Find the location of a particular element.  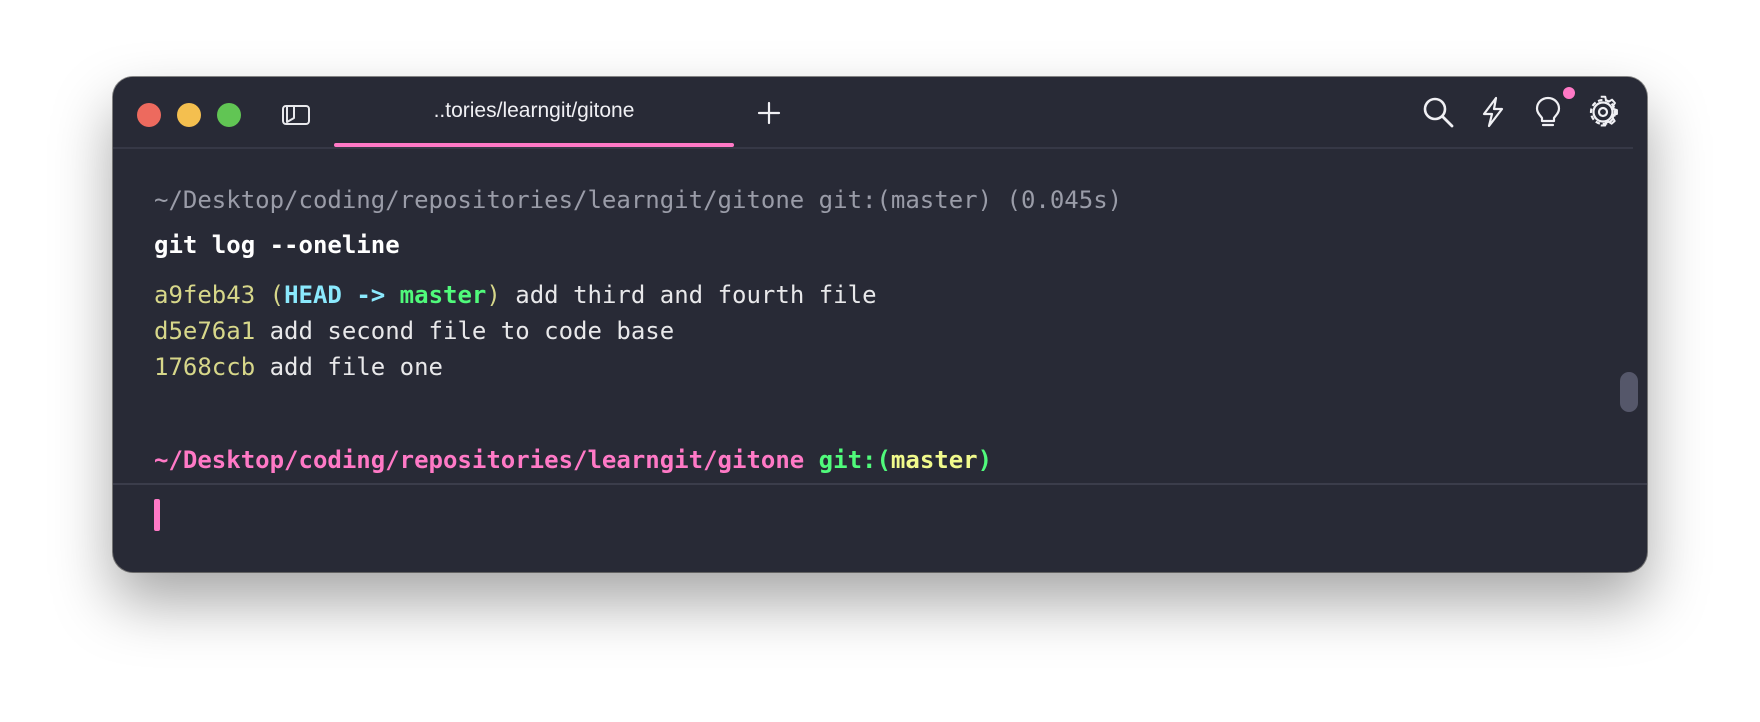

search-icon is located at coordinates (1438, 112).